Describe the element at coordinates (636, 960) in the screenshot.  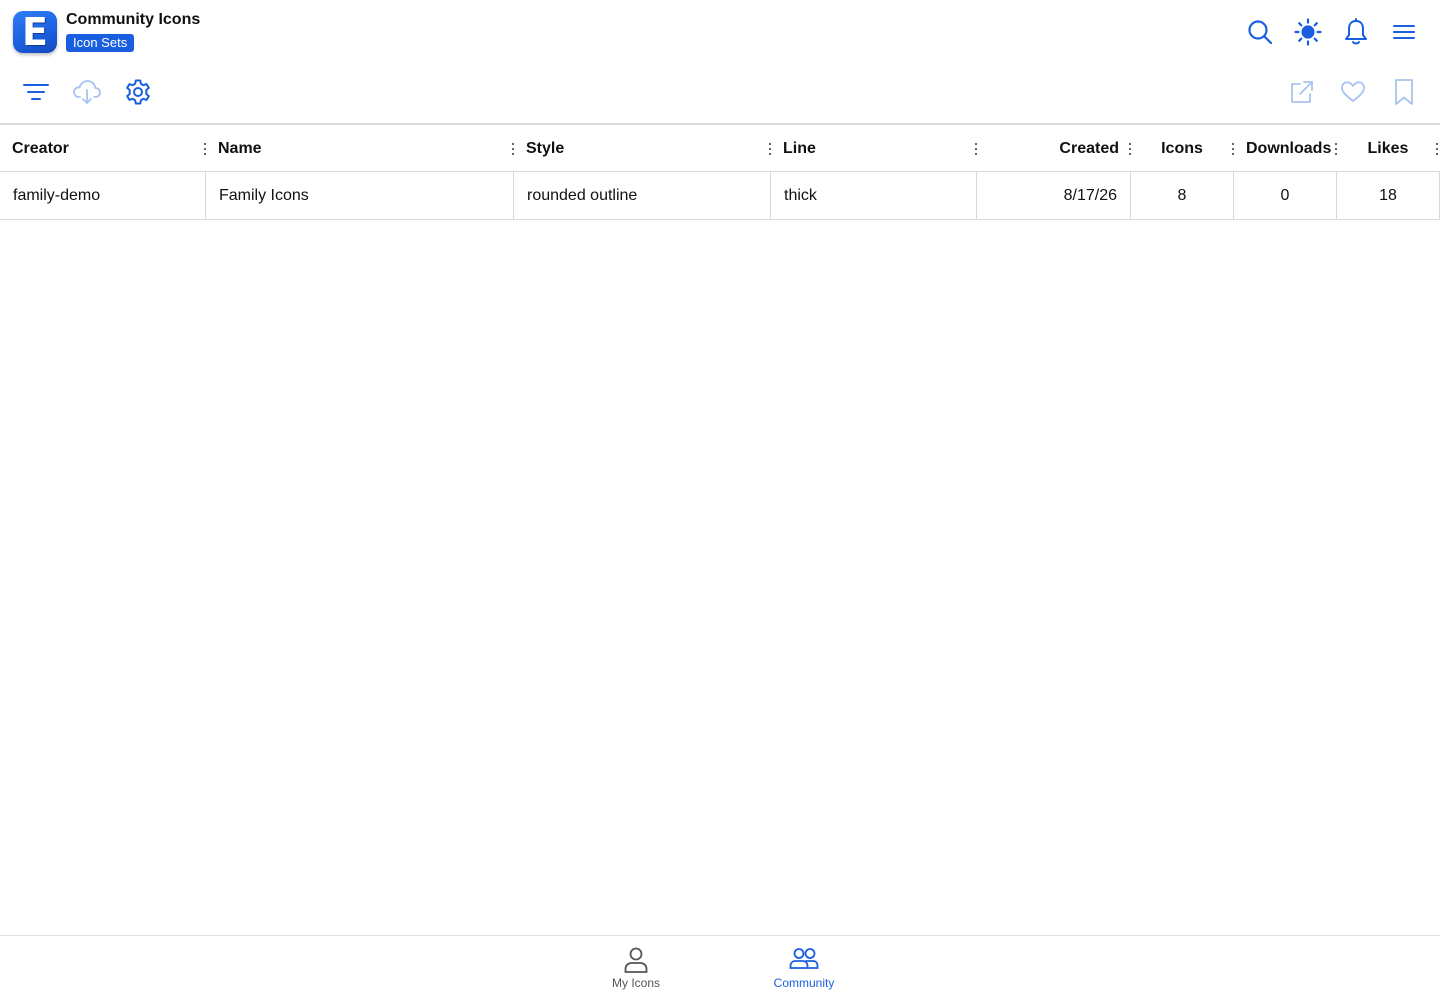
I see `person-icon` at that location.